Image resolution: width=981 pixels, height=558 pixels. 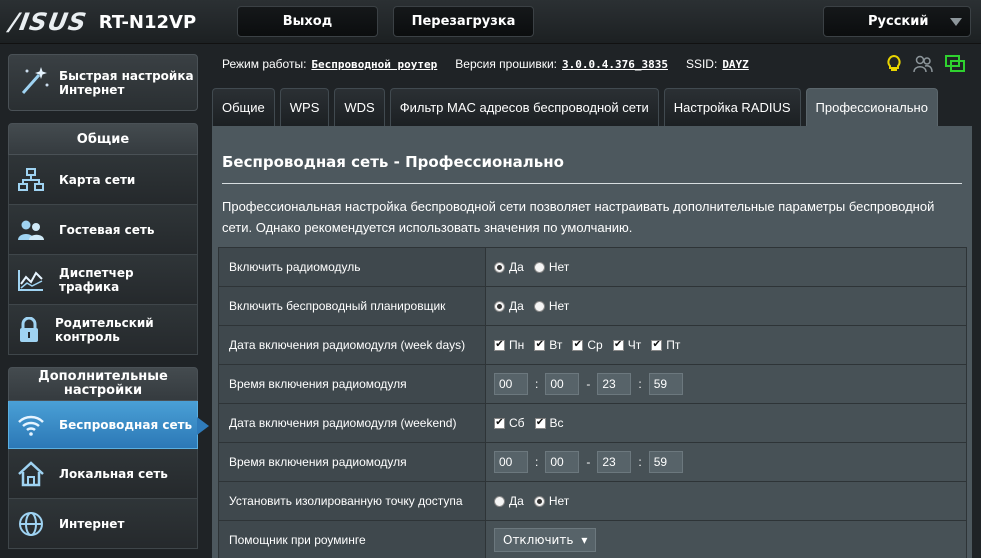 I want to click on weekday-wednesday: ✔ Ср, so click(x=587, y=345).